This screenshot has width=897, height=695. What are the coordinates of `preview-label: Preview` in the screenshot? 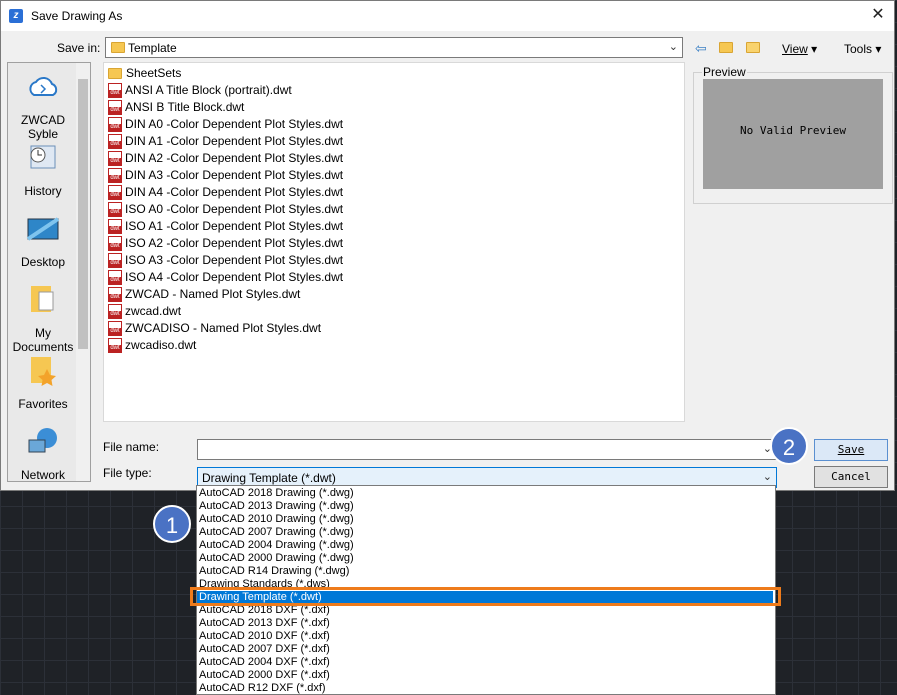 It's located at (724, 72).